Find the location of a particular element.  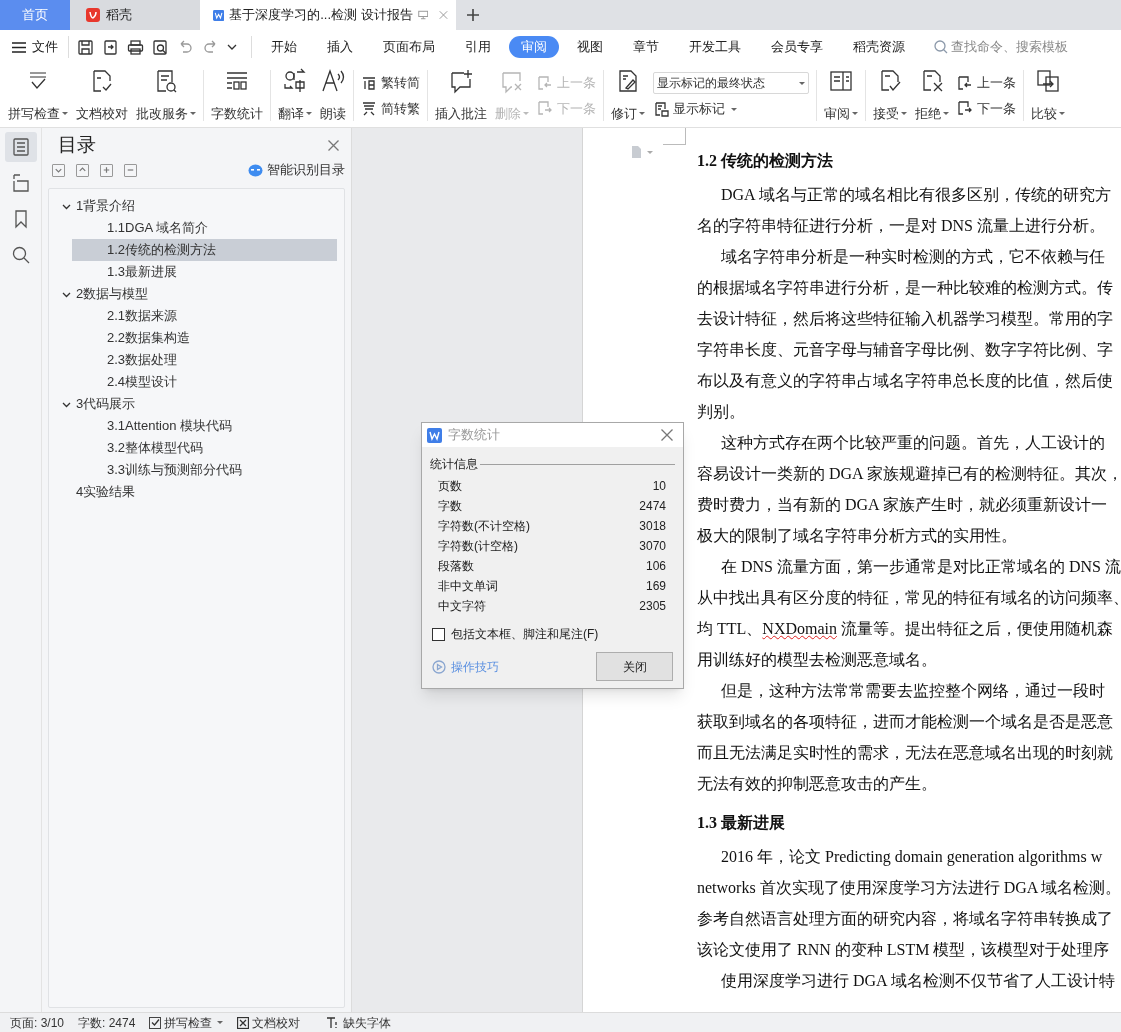

ribbon-button: 拼写检查 is located at coordinates (38, 95).